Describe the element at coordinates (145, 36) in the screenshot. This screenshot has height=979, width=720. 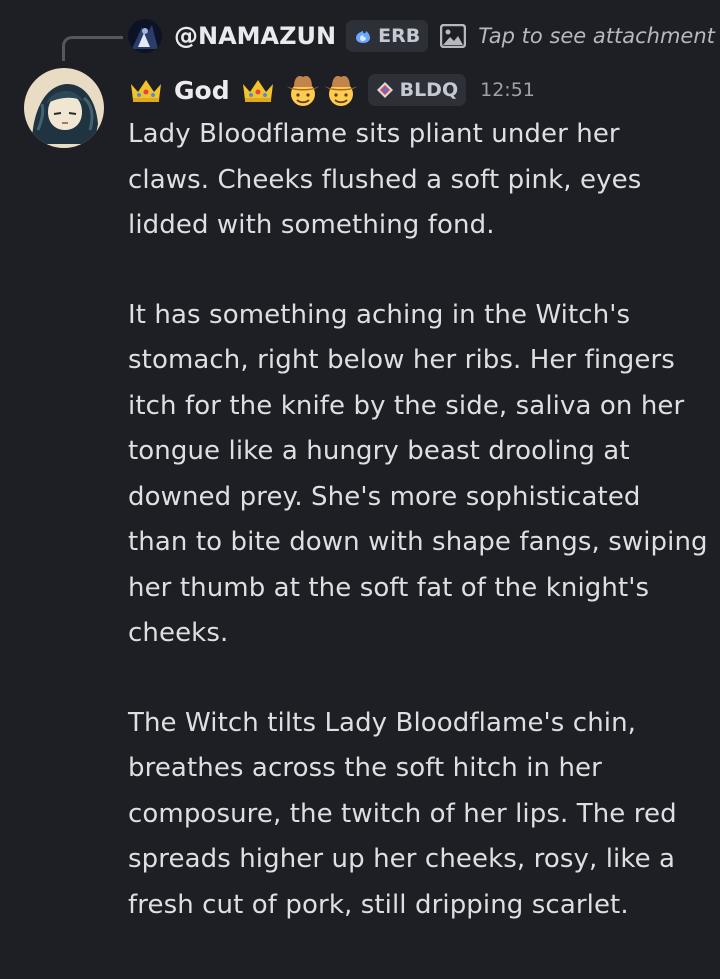
I see `reply-avatar` at that location.